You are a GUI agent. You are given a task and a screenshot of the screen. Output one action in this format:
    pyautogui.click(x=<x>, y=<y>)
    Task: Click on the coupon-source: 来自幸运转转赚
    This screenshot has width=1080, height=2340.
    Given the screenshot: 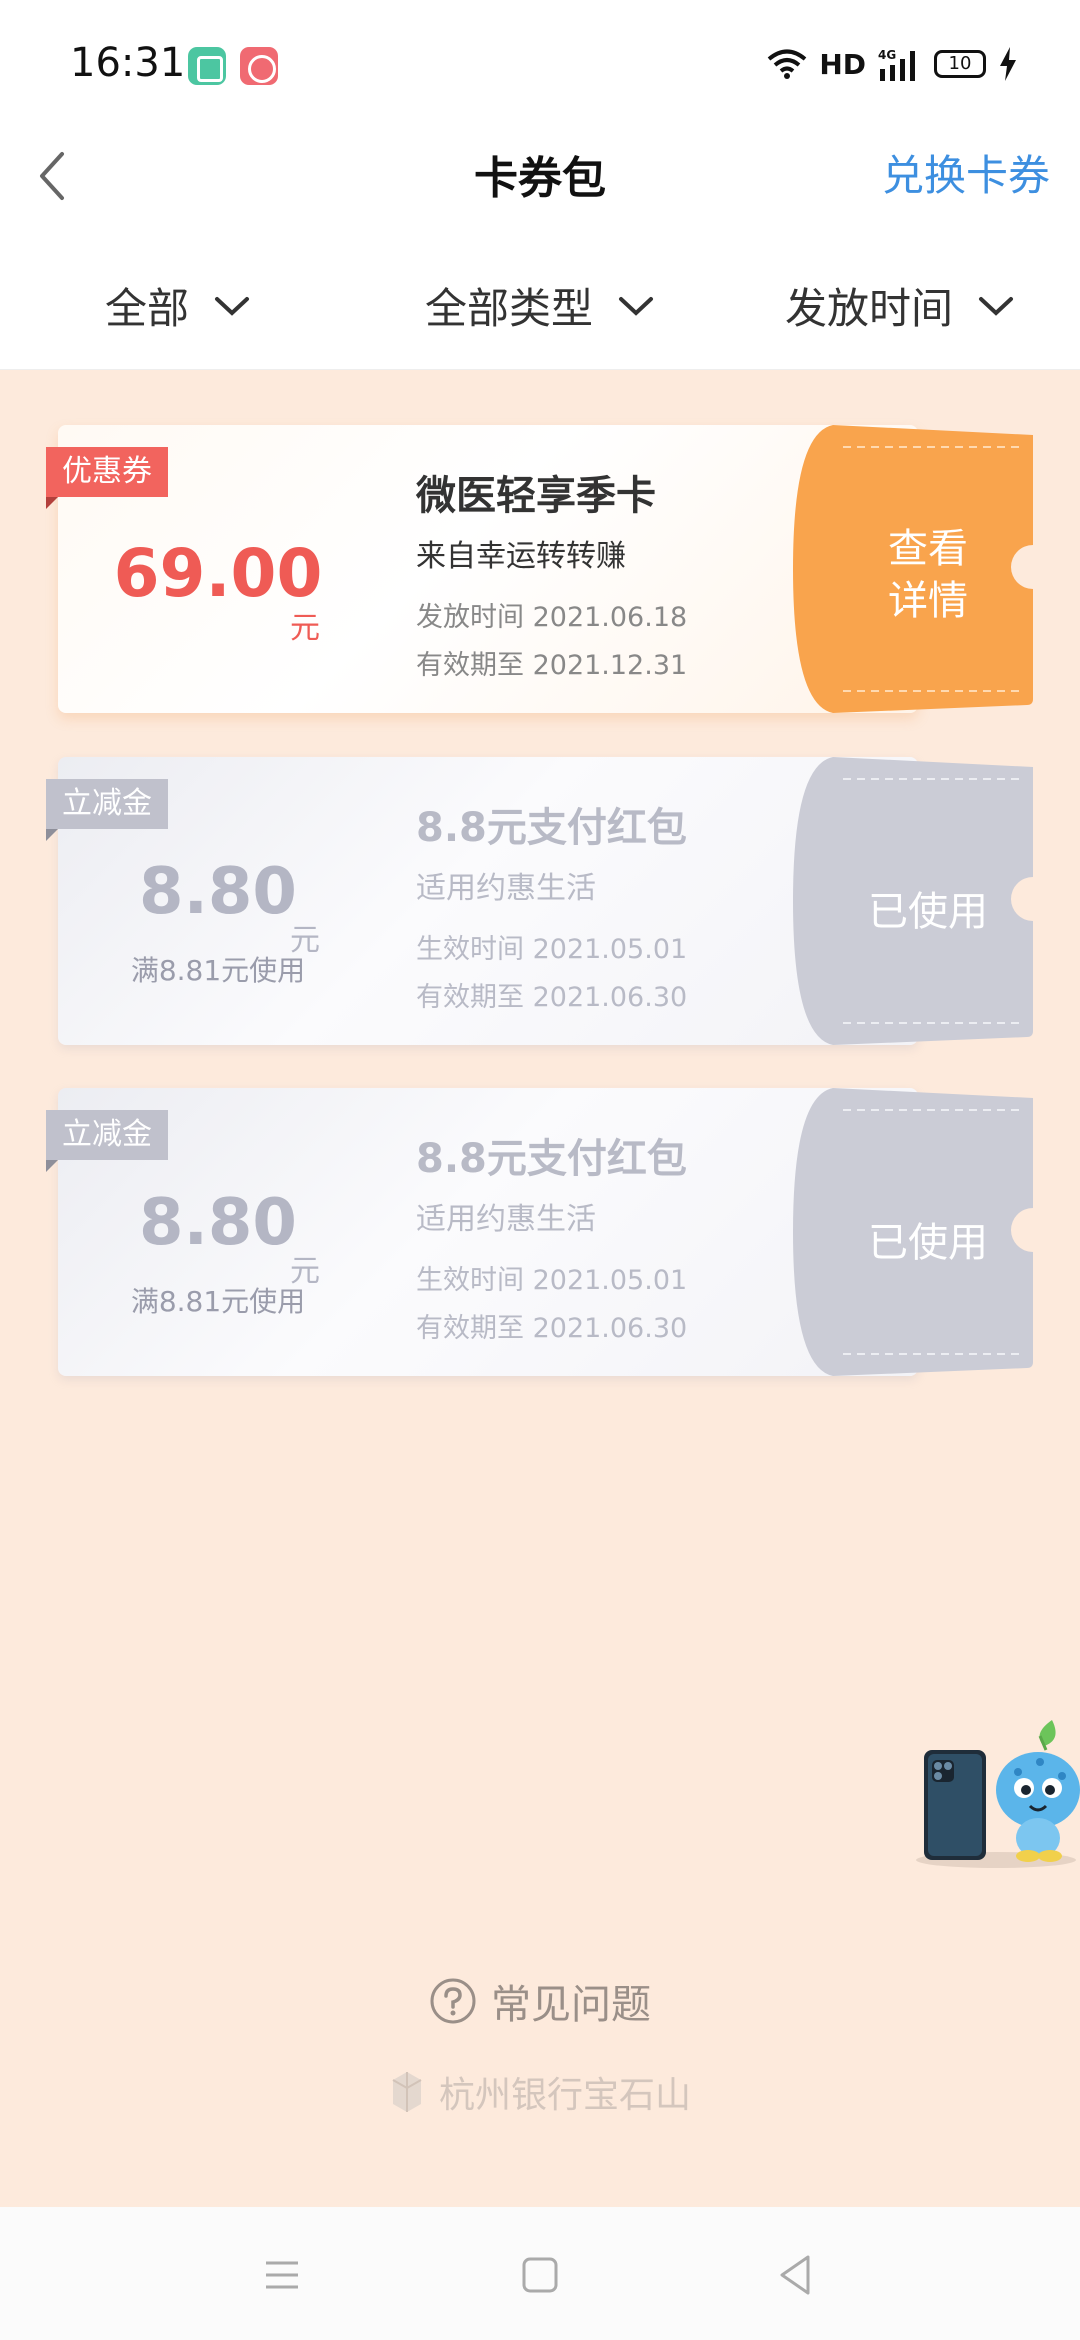 What is the action you would take?
    pyautogui.click(x=521, y=556)
    